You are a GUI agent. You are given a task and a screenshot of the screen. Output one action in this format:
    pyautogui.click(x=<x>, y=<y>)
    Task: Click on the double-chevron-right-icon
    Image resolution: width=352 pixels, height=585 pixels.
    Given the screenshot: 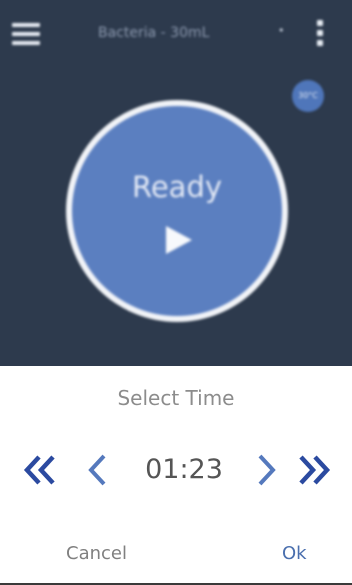 What is the action you would take?
    pyautogui.click(x=314, y=470)
    